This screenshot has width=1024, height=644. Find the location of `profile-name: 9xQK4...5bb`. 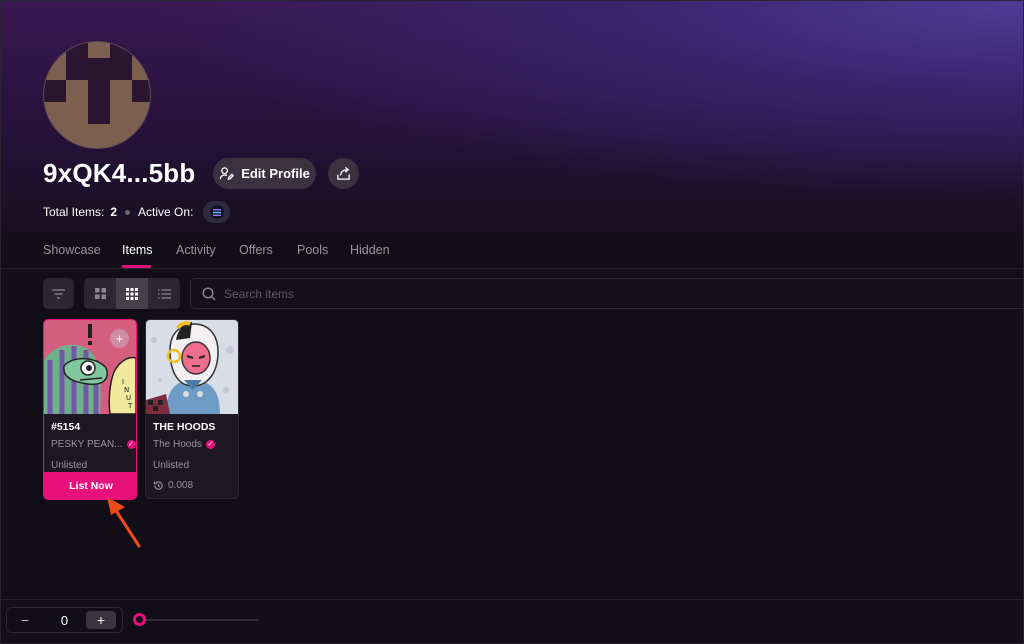

profile-name: 9xQK4...5bb is located at coordinates (119, 173).